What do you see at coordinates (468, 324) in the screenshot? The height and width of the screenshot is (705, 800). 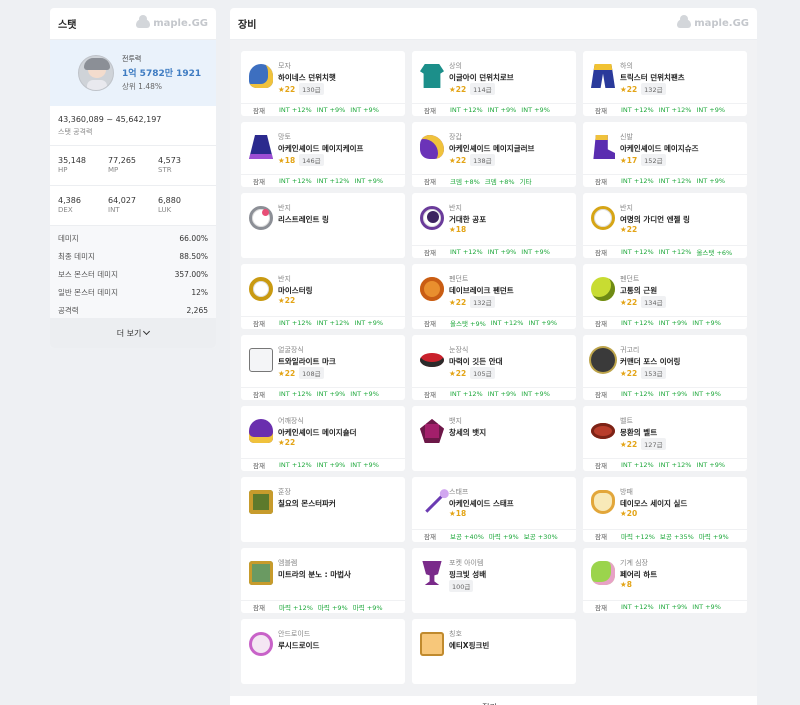 I see `potential-option: 올스탯 +9%` at bounding box center [468, 324].